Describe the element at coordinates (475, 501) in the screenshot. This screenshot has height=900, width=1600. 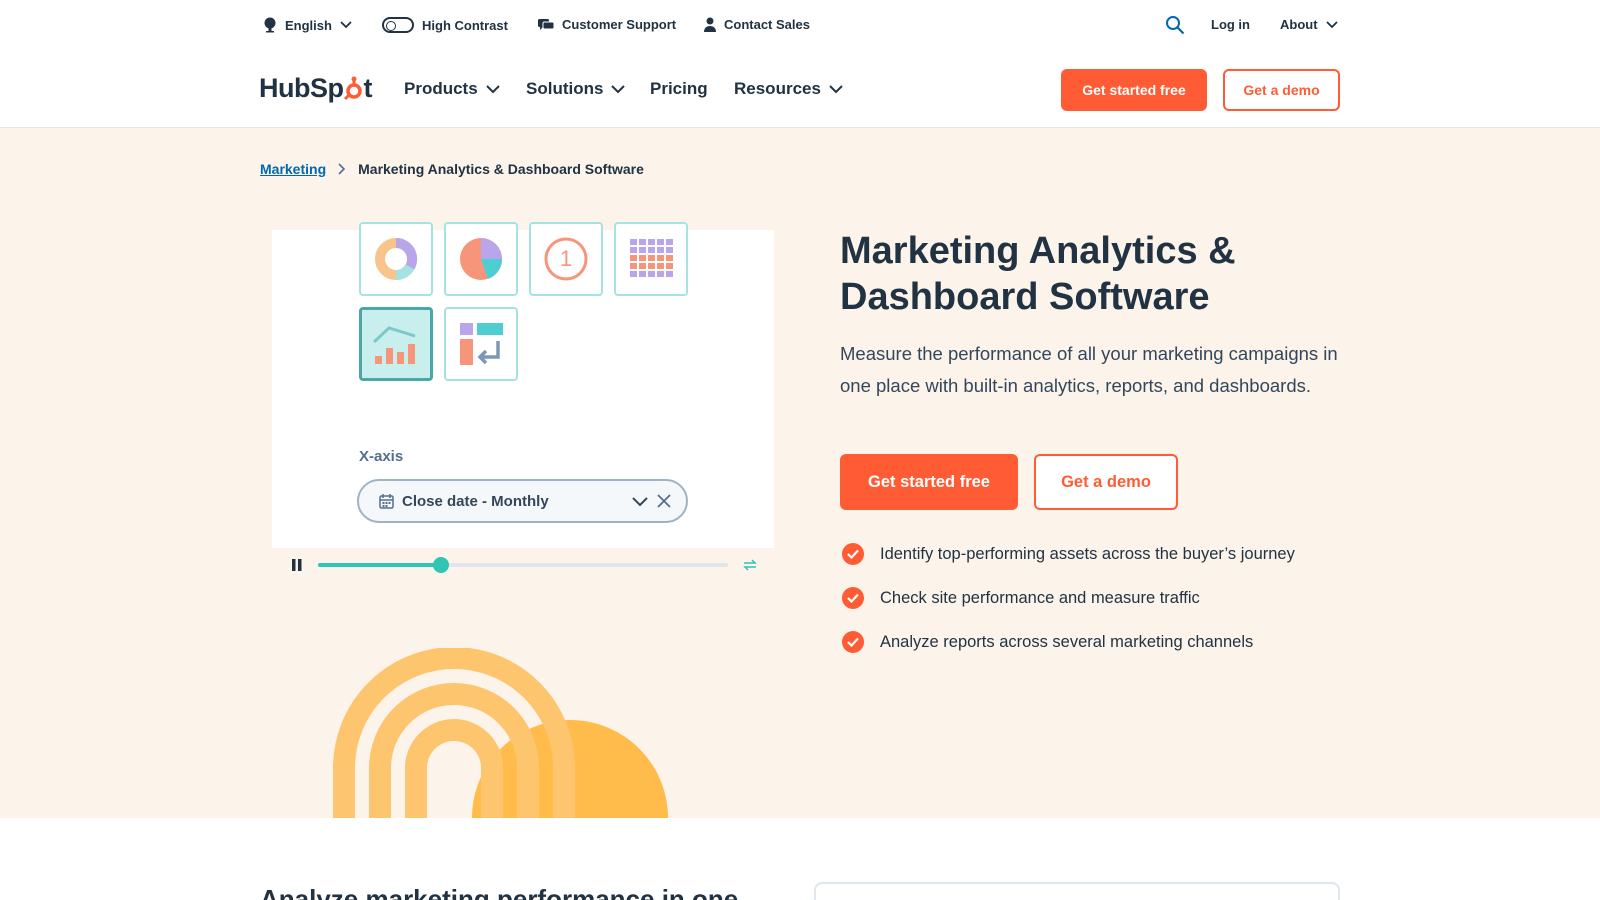
I see `xaxis-select-value: Close date - Monthly` at that location.